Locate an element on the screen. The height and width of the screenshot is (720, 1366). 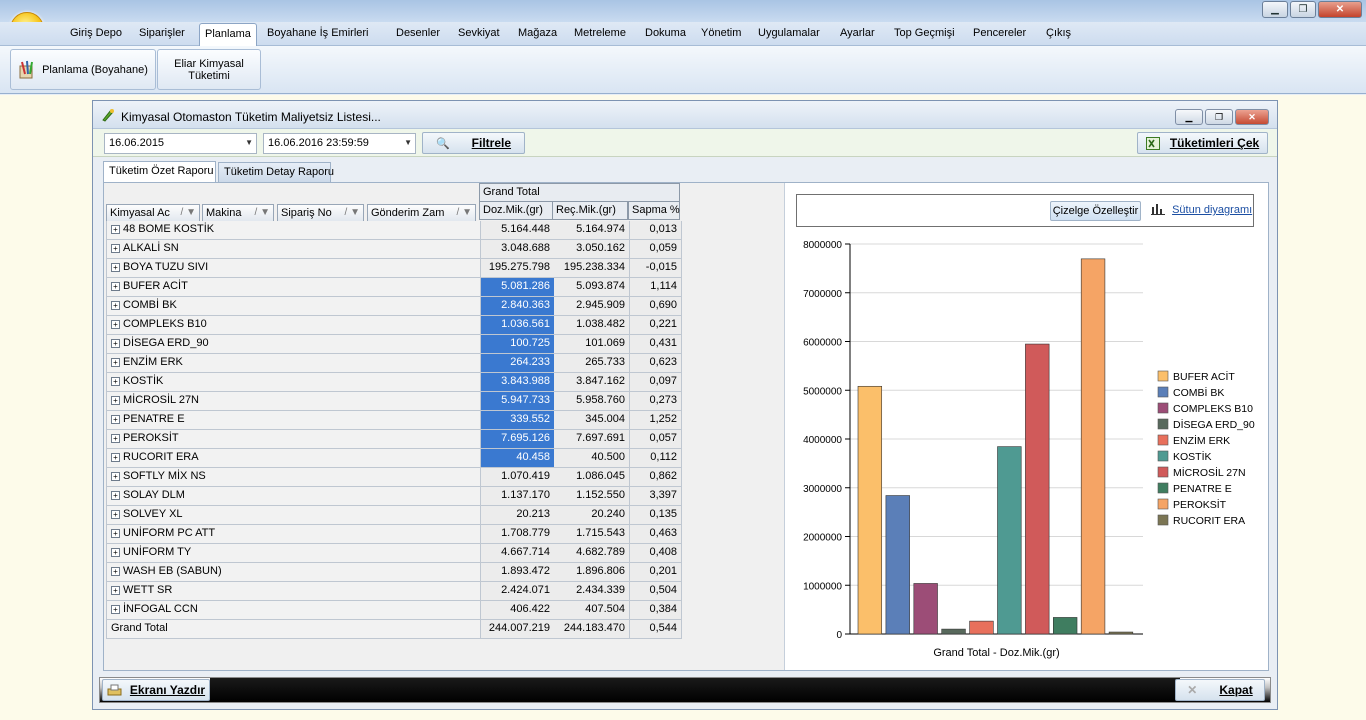
cell-doz: 7.695.126 is located at coordinates (518, 439).